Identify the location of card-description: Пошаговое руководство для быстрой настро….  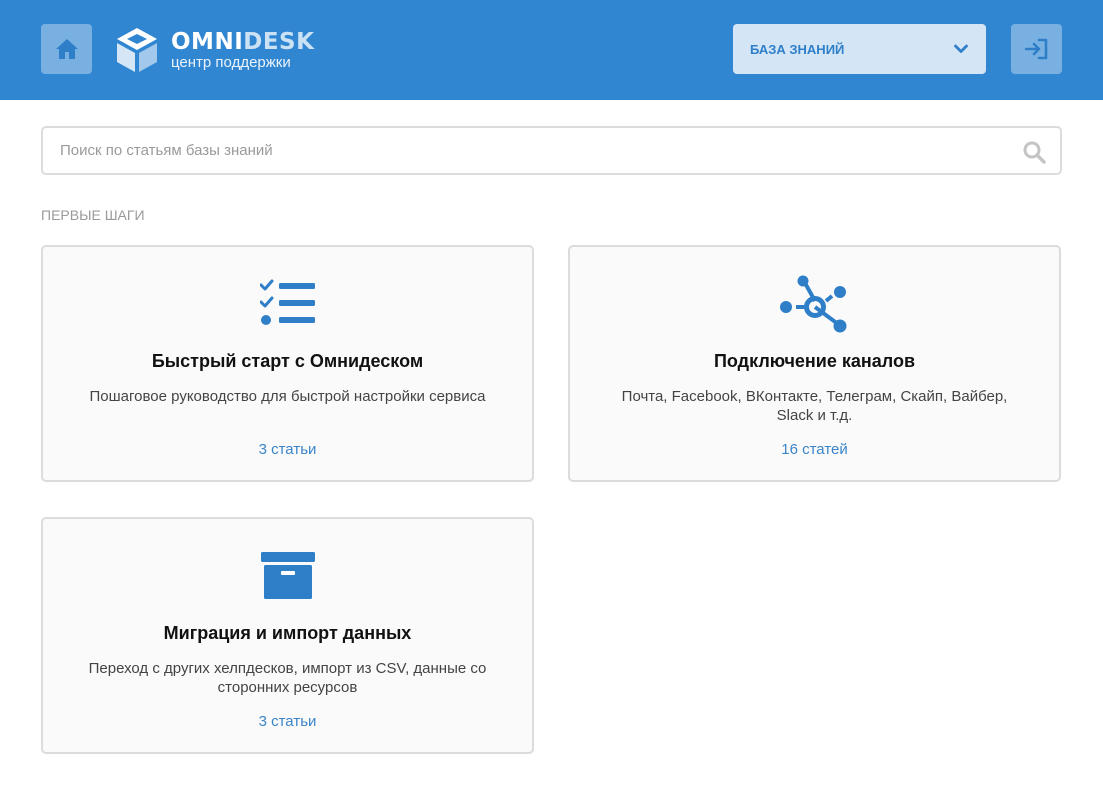
(287, 396).